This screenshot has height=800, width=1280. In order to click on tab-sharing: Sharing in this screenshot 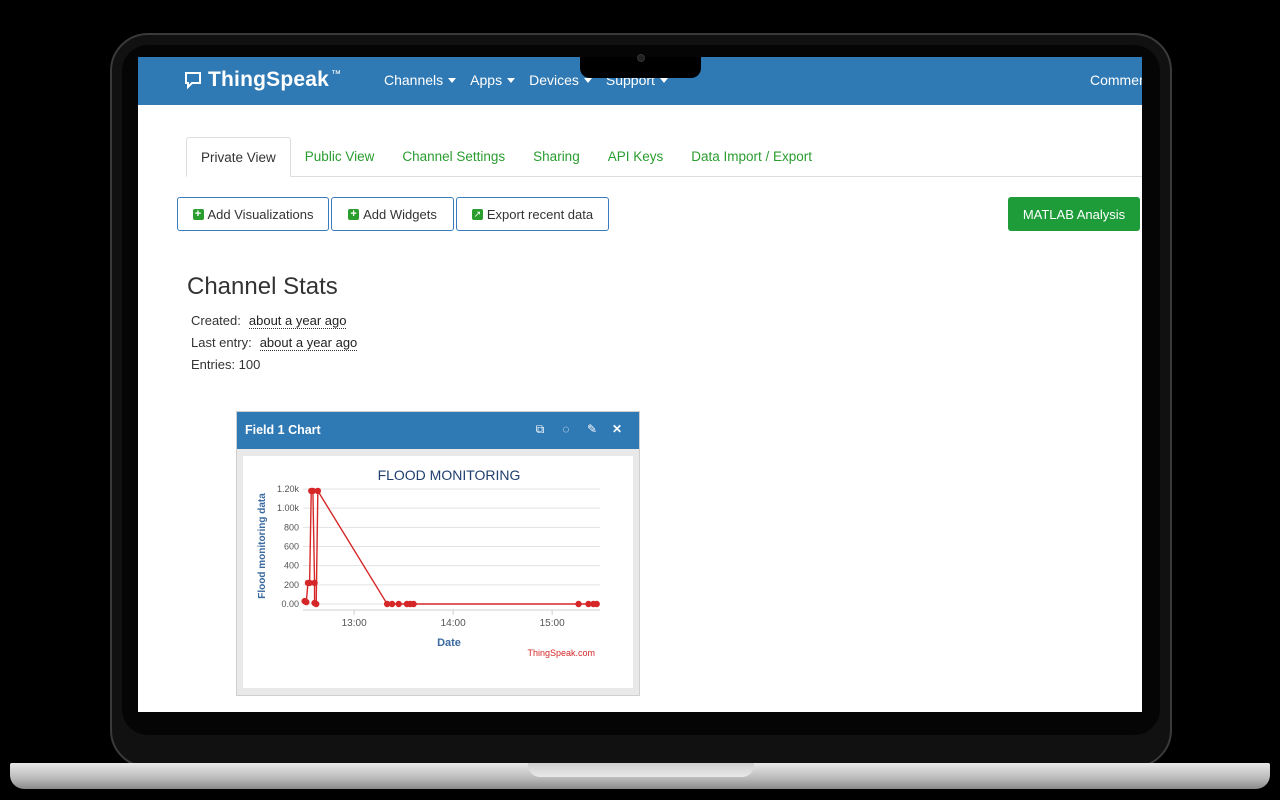, I will do `click(556, 156)`.